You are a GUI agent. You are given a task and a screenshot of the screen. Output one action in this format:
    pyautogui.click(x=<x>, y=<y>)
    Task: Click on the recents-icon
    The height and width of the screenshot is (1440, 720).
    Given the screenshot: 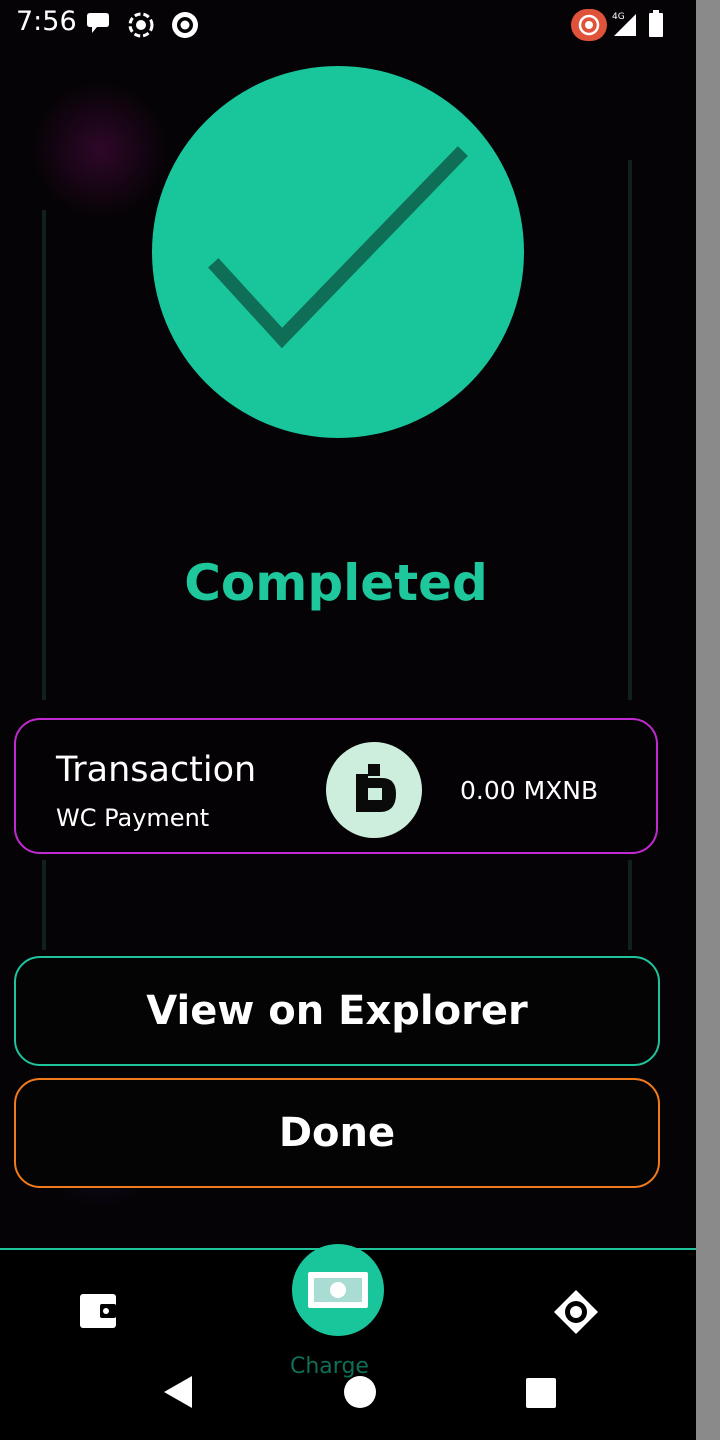 What is the action you would take?
    pyautogui.click(x=541, y=1393)
    